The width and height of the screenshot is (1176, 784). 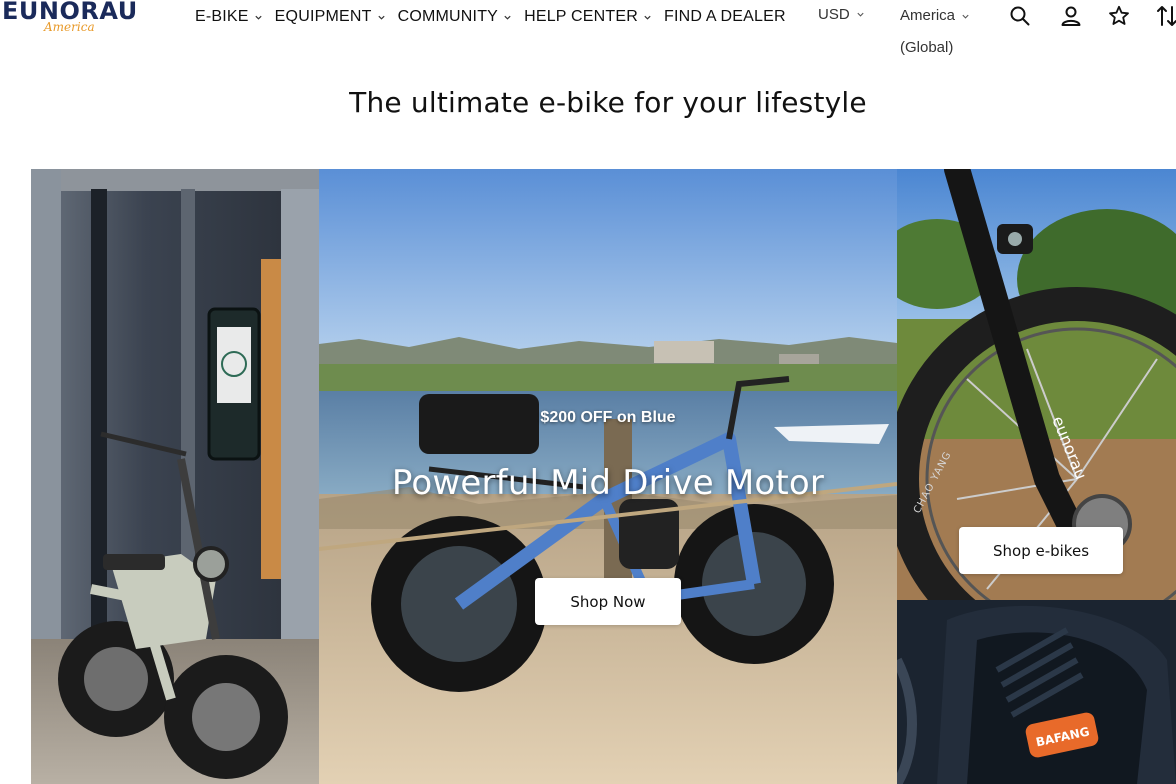 I want to click on currency-selector: USD, so click(x=841, y=14).